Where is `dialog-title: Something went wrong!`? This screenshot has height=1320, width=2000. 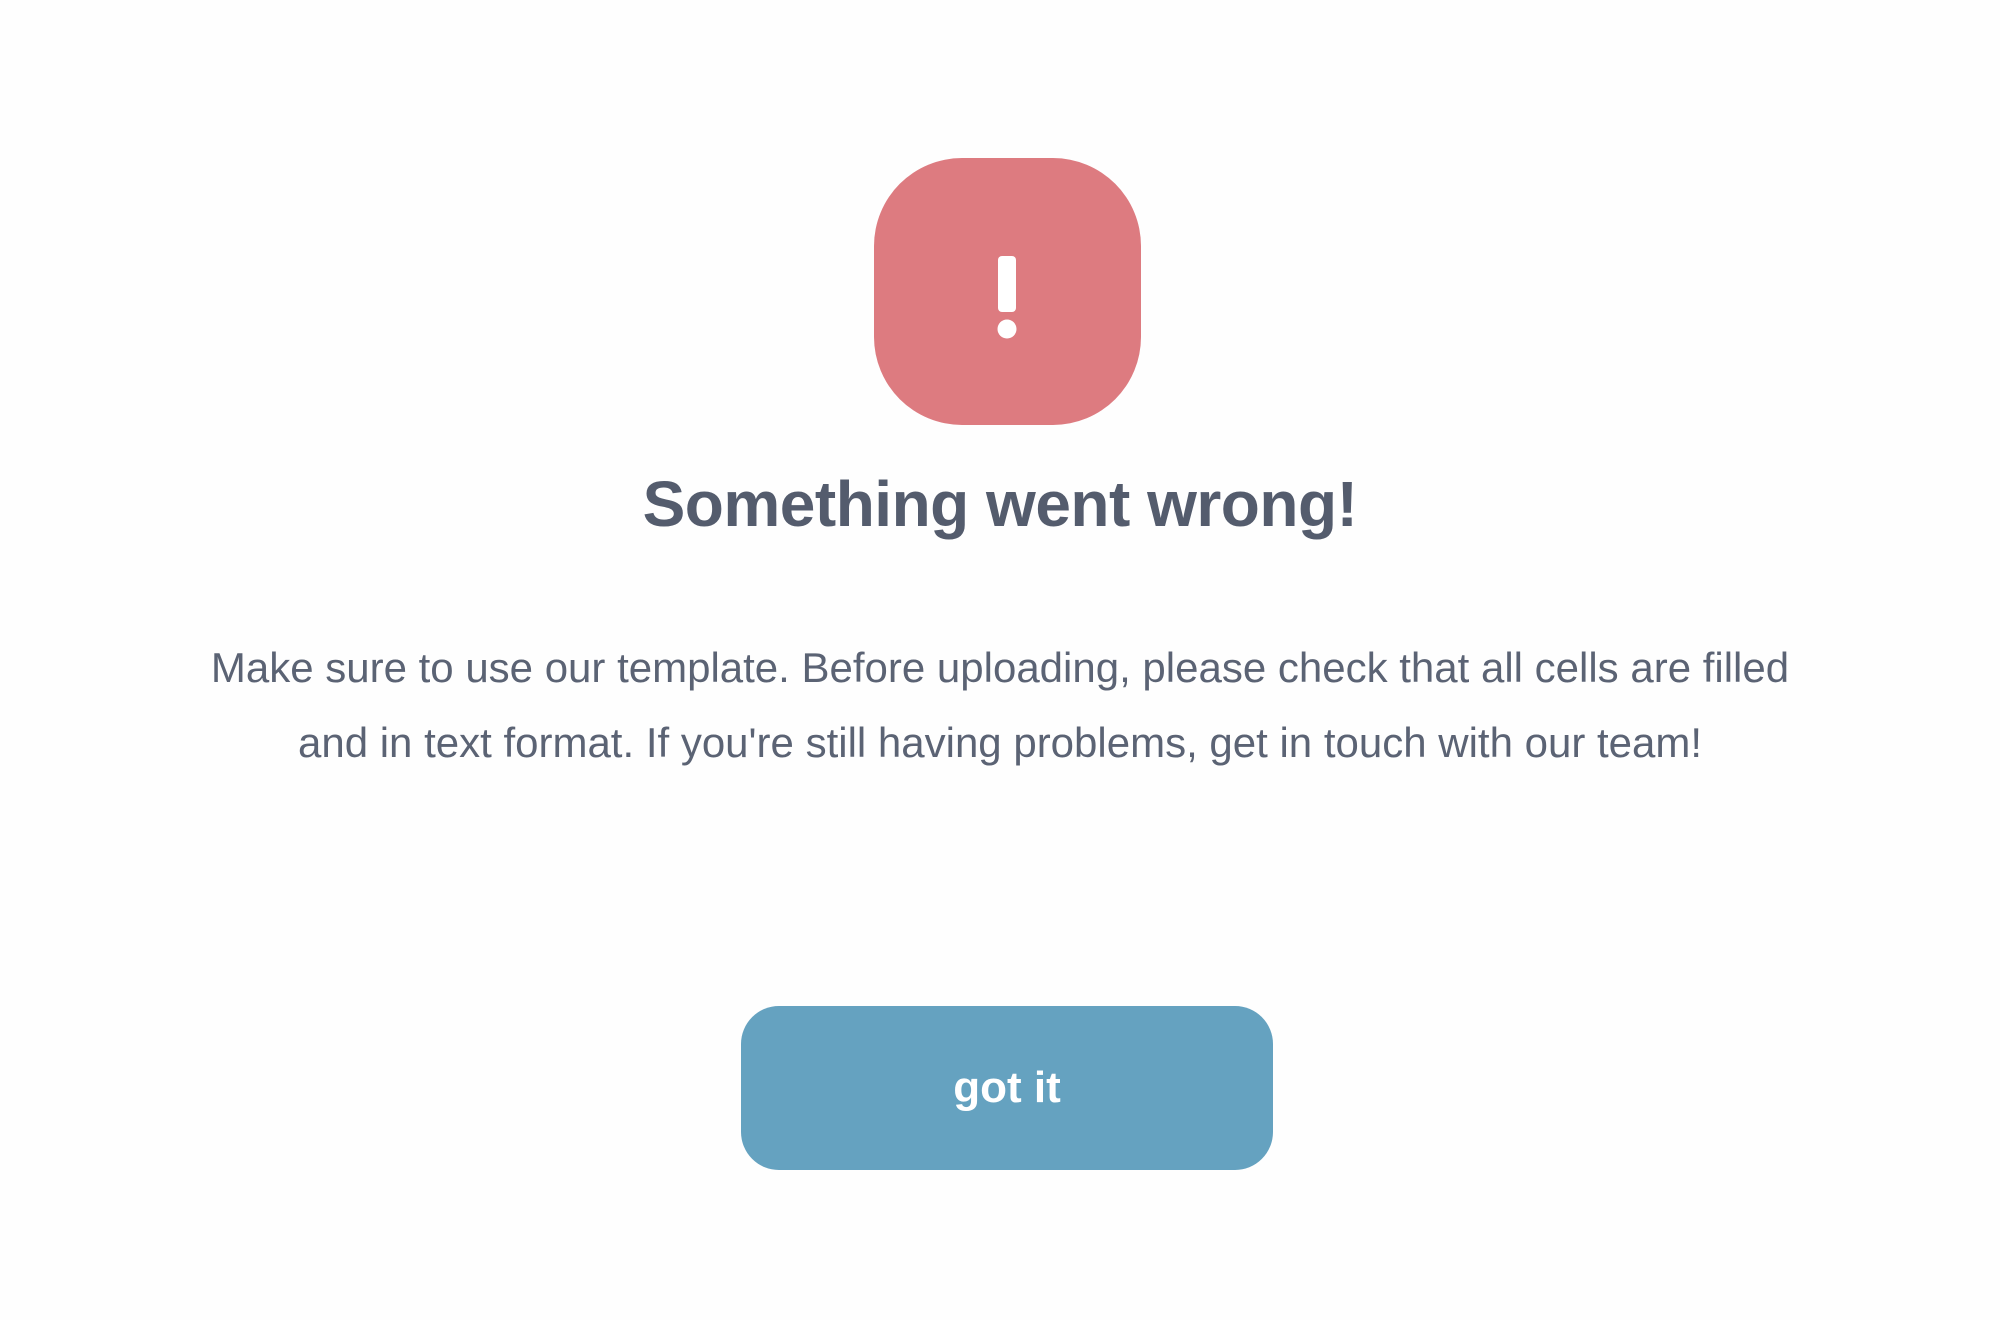
dialog-title: Something went wrong! is located at coordinates (1000, 504).